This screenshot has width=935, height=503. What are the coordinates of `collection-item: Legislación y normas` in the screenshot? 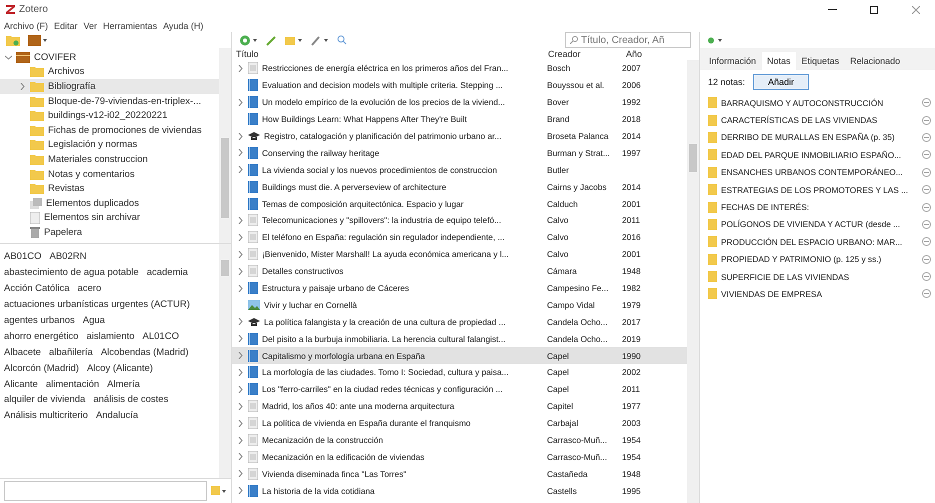 It's located at (109, 145).